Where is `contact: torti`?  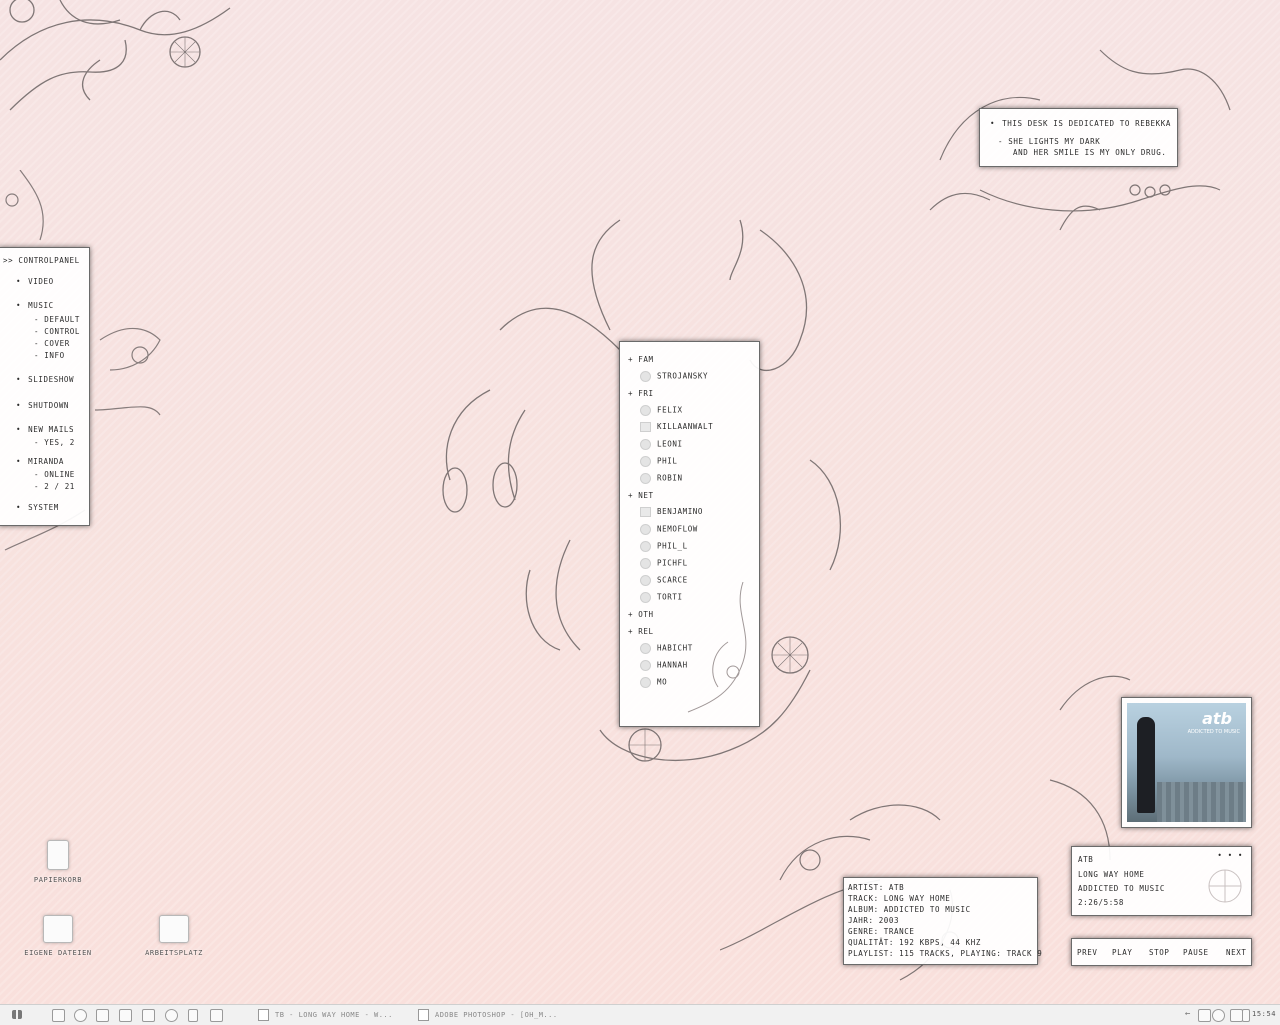
contact: torti is located at coordinates (661, 597).